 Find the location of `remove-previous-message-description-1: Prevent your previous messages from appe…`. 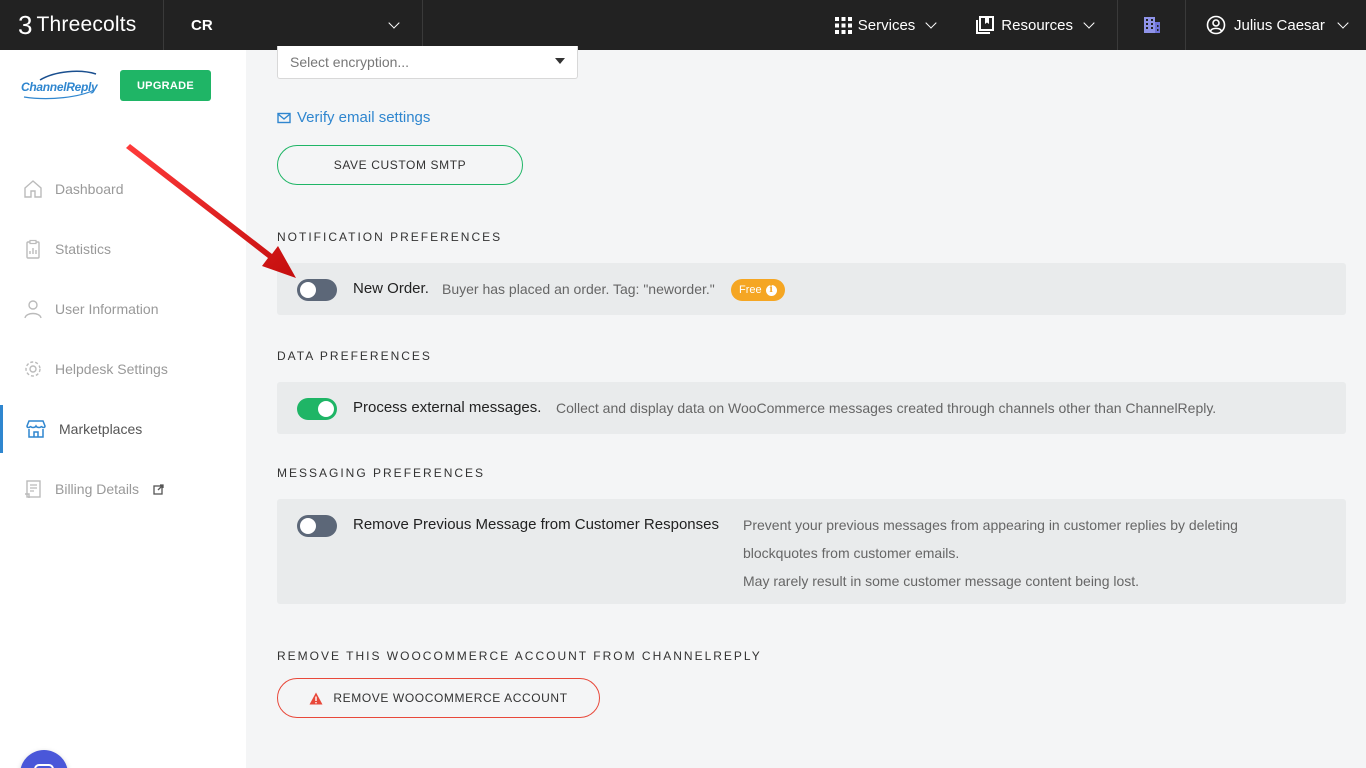

remove-previous-message-description-1: Prevent your previous messages from appe… is located at coordinates (990, 525).